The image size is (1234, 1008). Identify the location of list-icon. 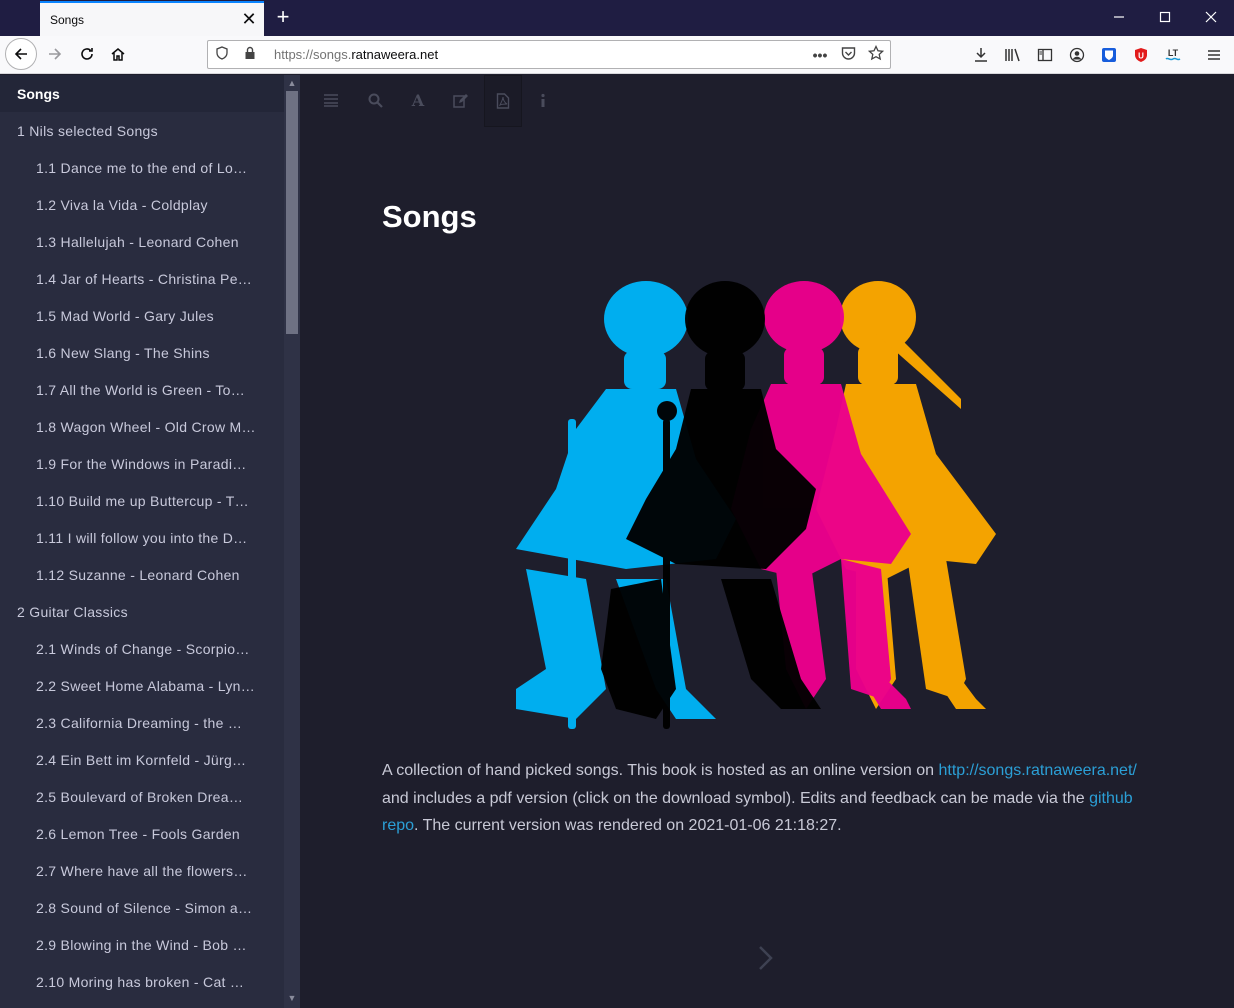
(331, 100).